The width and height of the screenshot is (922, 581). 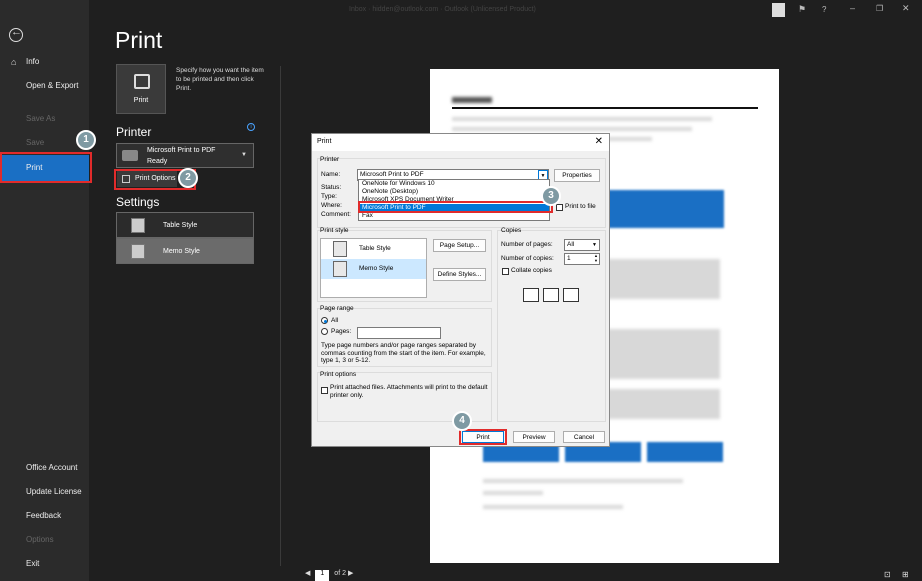 I want to click on all-pages-label: All, so click(x=335, y=320).